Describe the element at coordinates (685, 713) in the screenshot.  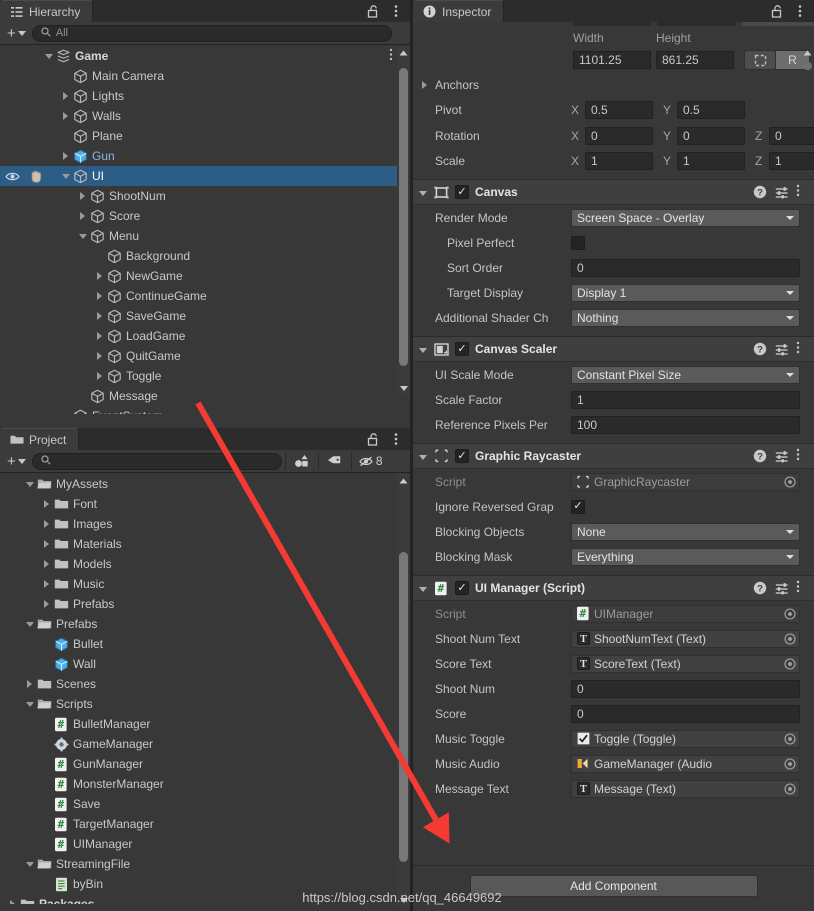
I see `input-score: 0` at that location.